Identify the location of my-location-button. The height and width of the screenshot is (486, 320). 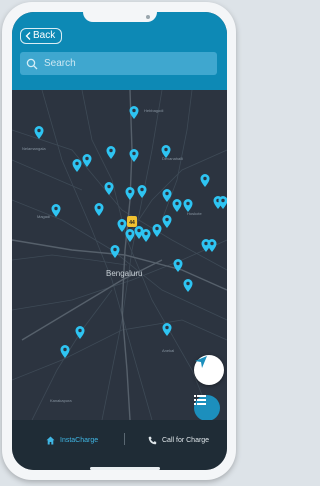
(209, 370).